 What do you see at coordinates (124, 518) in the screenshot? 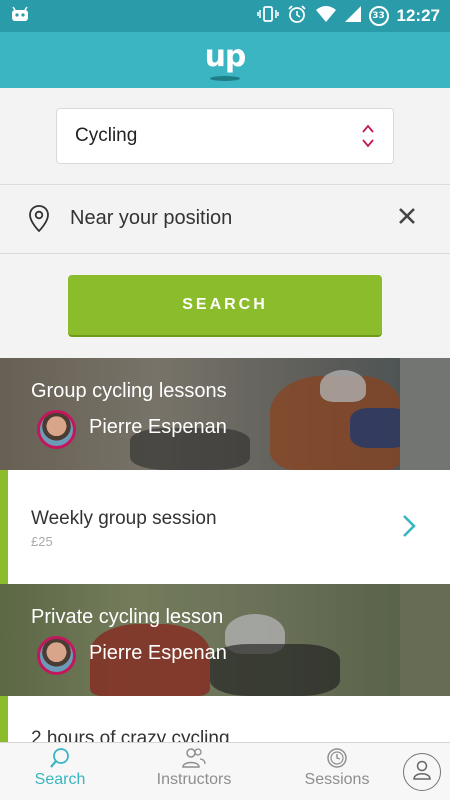
I see `session-title: Weekly group session` at bounding box center [124, 518].